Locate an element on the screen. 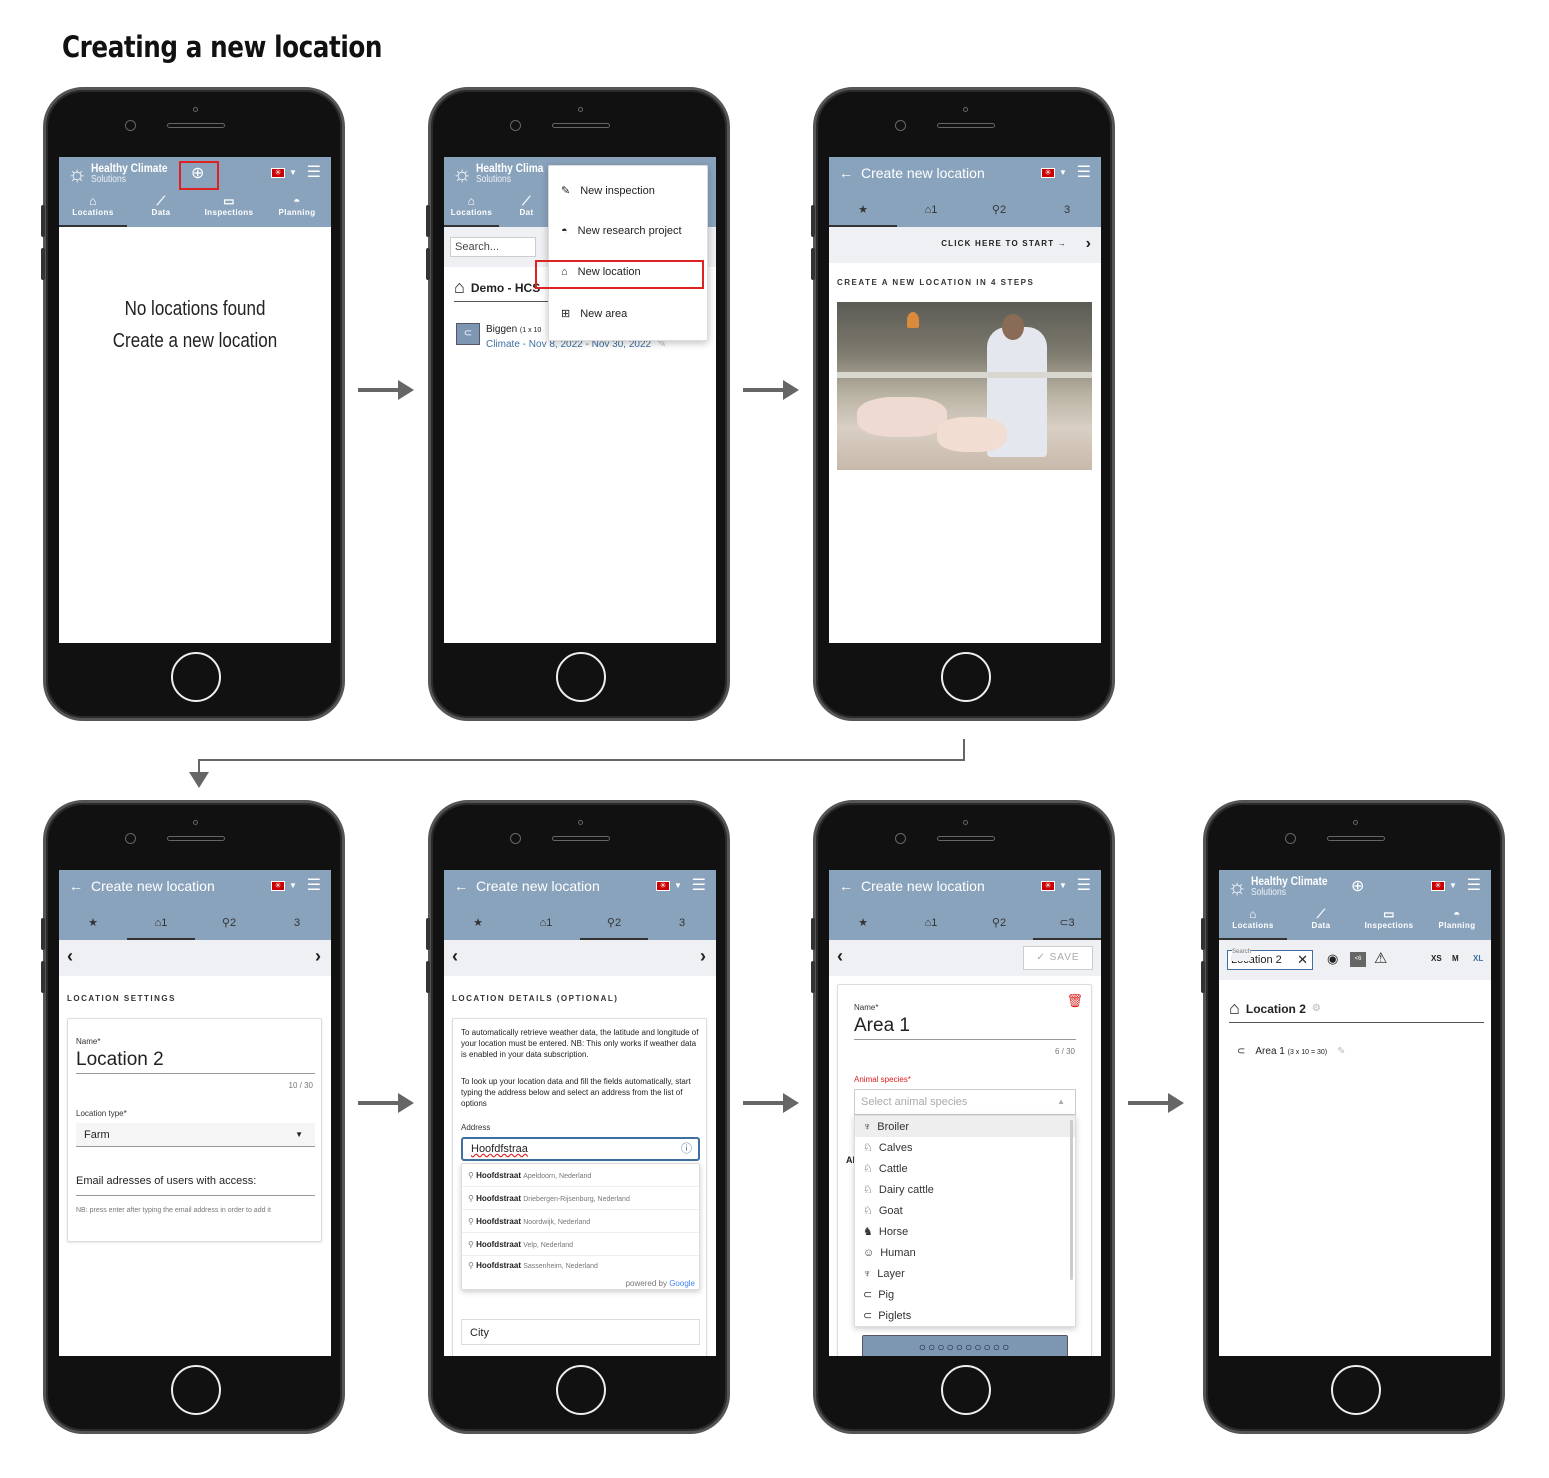 Image resolution: width=1549 pixels, height=1478 pixels. warning-icon: ⚠ is located at coordinates (1380, 958).